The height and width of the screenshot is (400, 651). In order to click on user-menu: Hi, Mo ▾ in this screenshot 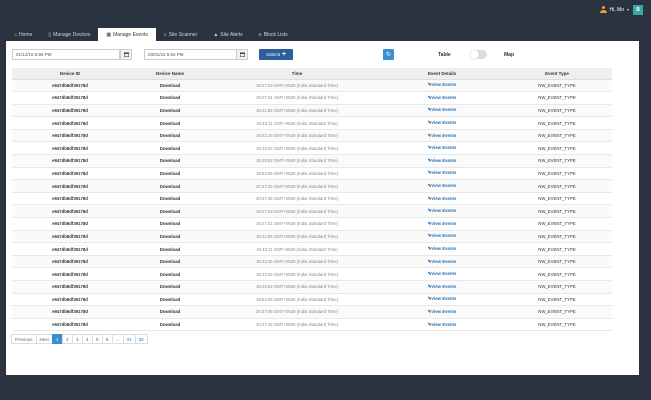, I will do `click(614, 9)`.